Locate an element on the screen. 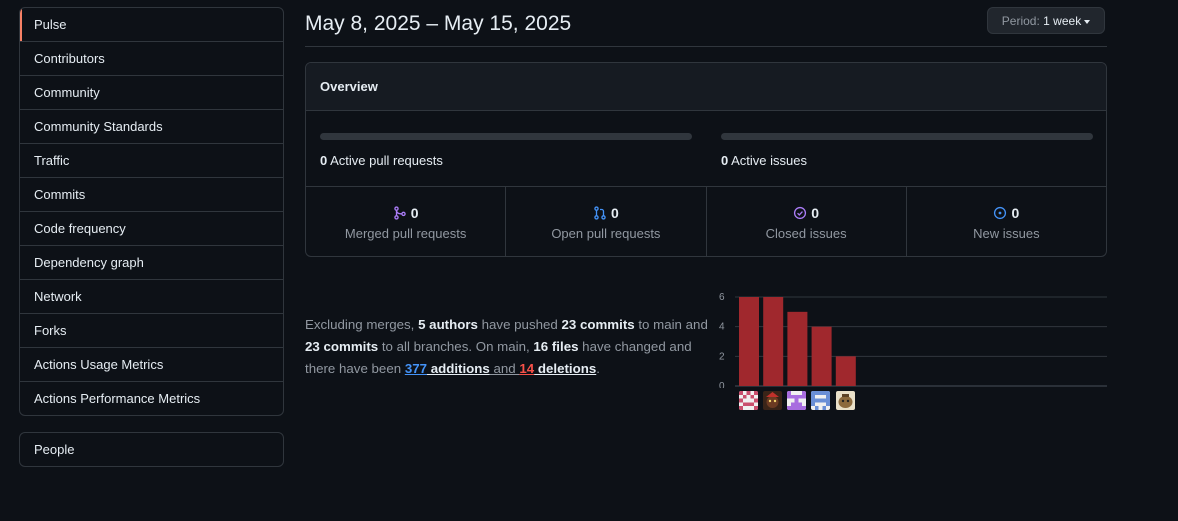 The image size is (1178, 521). merged-prs-count-line: 0 is located at coordinates (405, 213).